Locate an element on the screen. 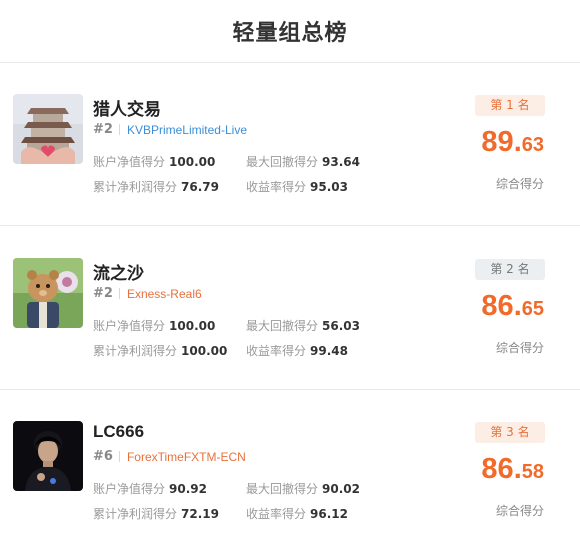 Image resolution: width=580 pixels, height=552 pixels. stat-value: 56.03 is located at coordinates (341, 326).